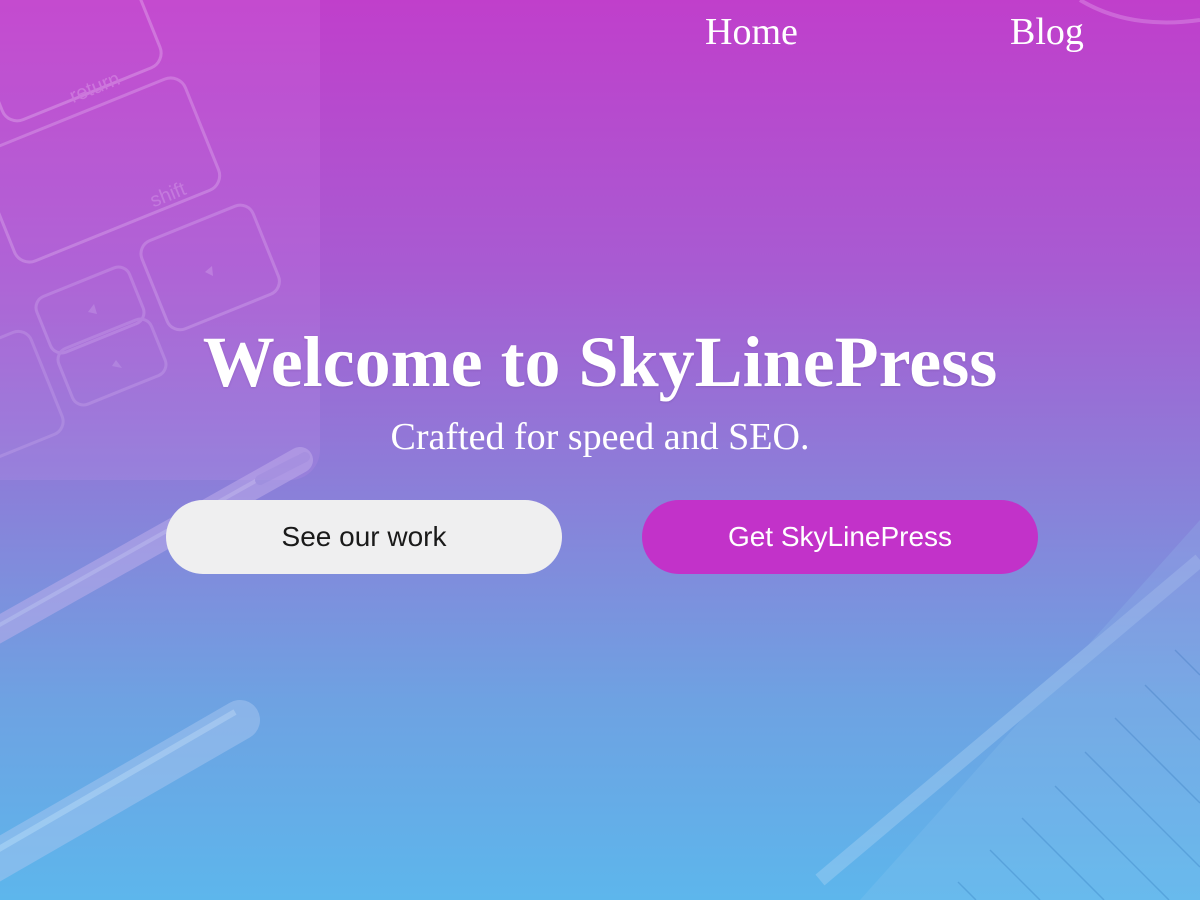  Describe the element at coordinates (1007, 710) in the screenshot. I see `notebook-illustration` at that location.